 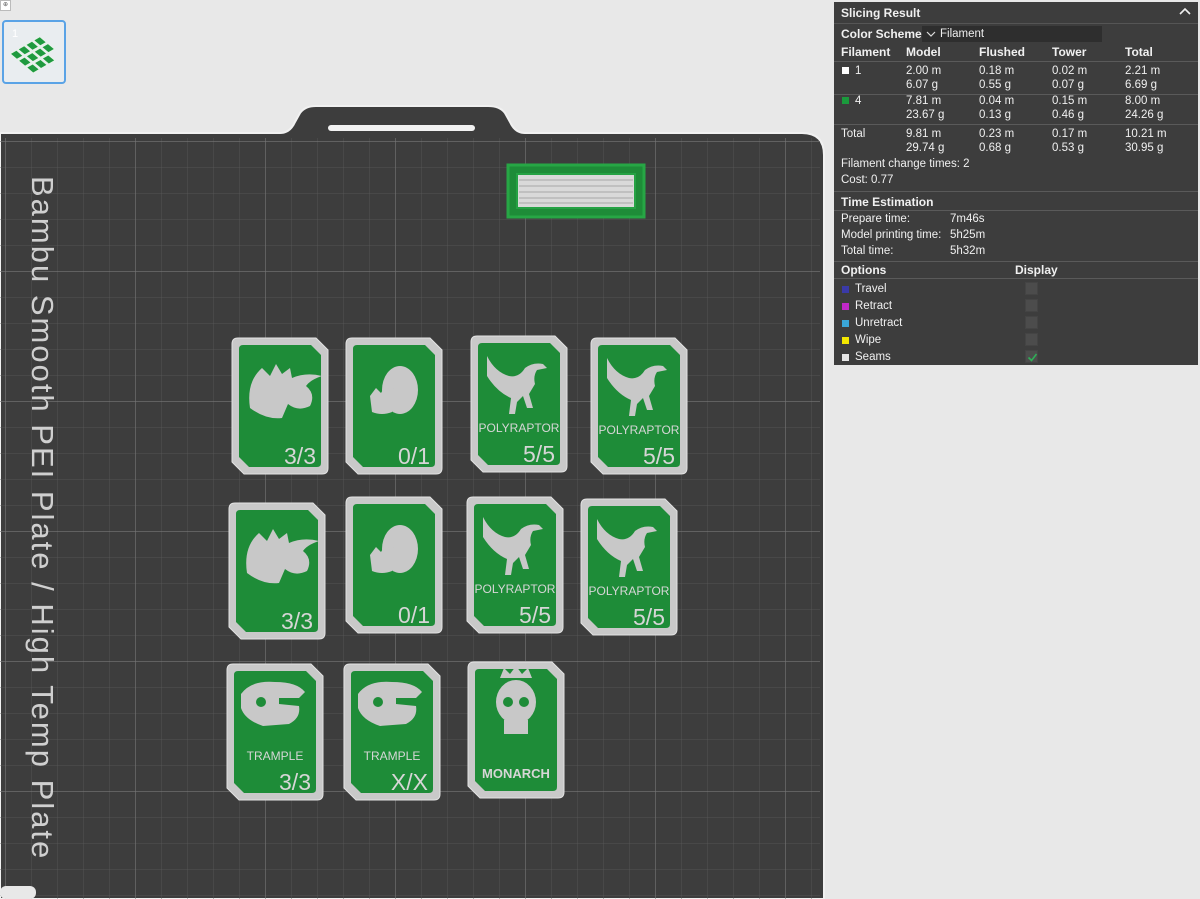 What do you see at coordinates (275, 756) in the screenshot?
I see `card-caption: TRAMPLE` at bounding box center [275, 756].